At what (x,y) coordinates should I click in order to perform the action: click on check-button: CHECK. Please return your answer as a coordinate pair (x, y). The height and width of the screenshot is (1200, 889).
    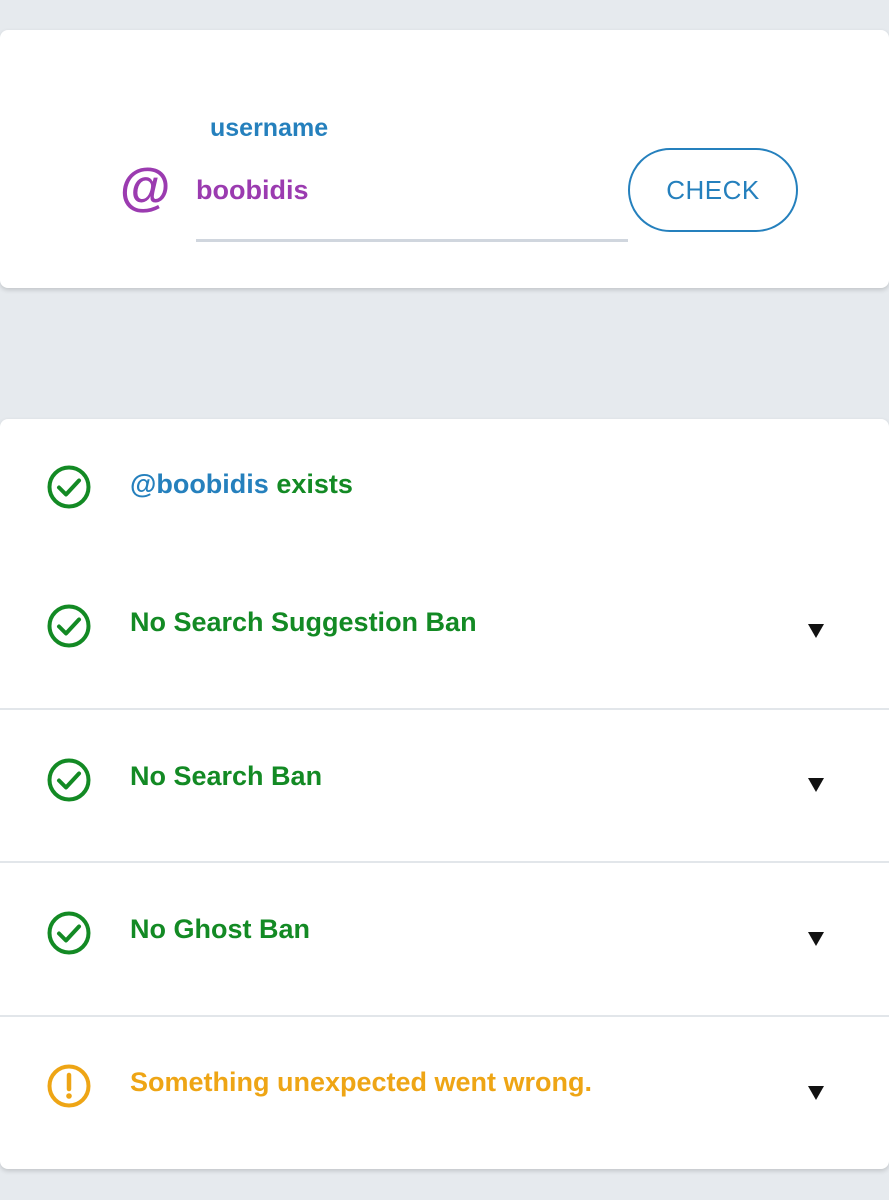
    Looking at the image, I should click on (713, 190).